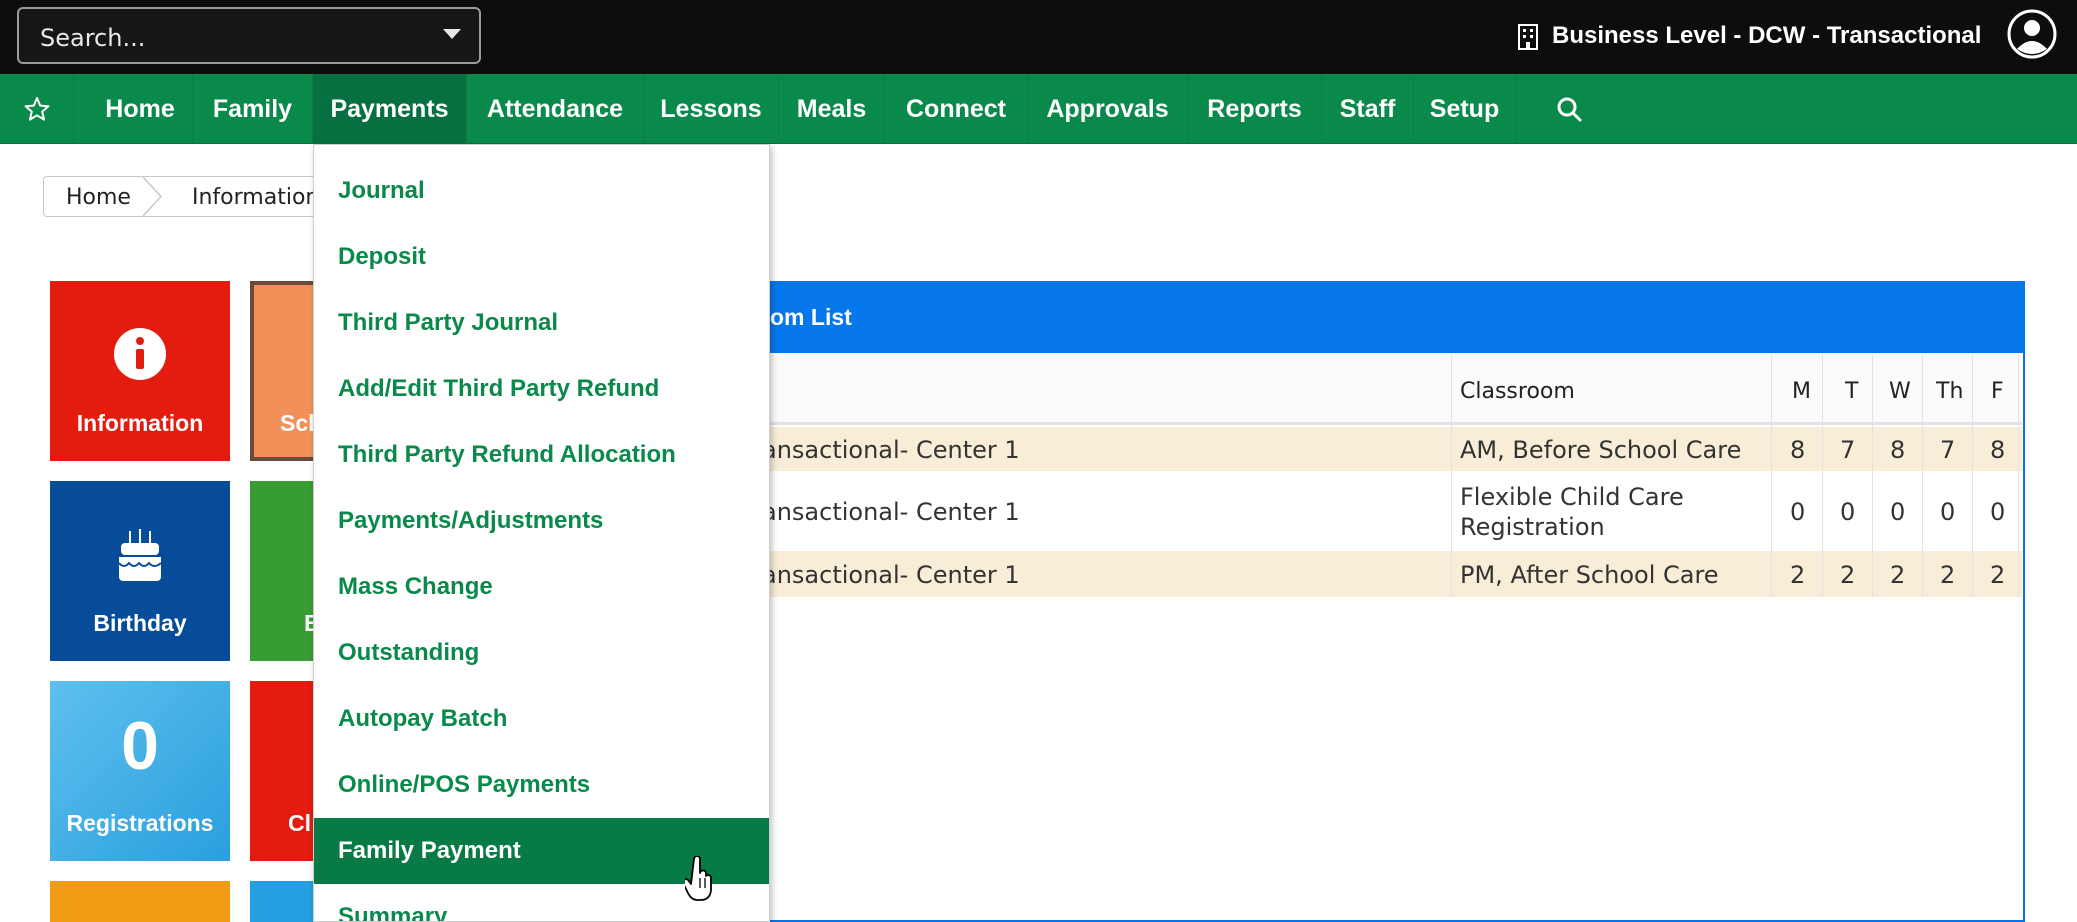  I want to click on menu-item-payments-adjustments: Payments/Adjustments, so click(541, 521).